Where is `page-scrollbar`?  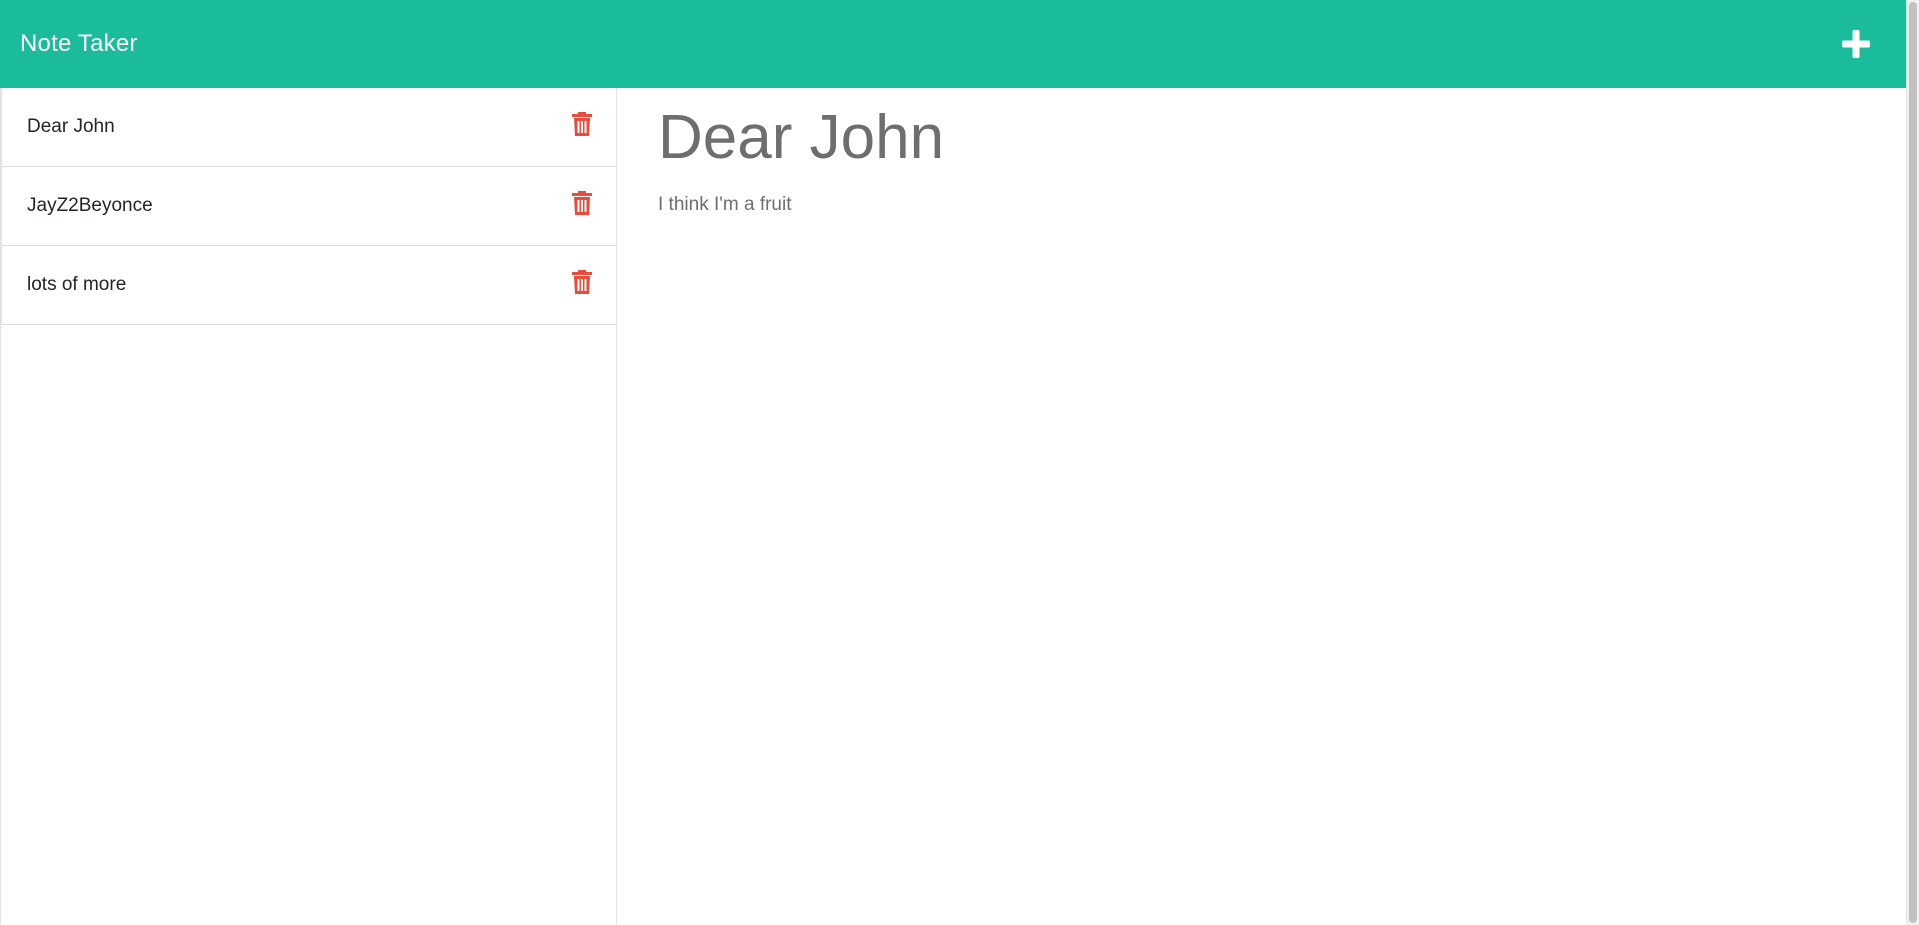
page-scrollbar is located at coordinates (1912, 462).